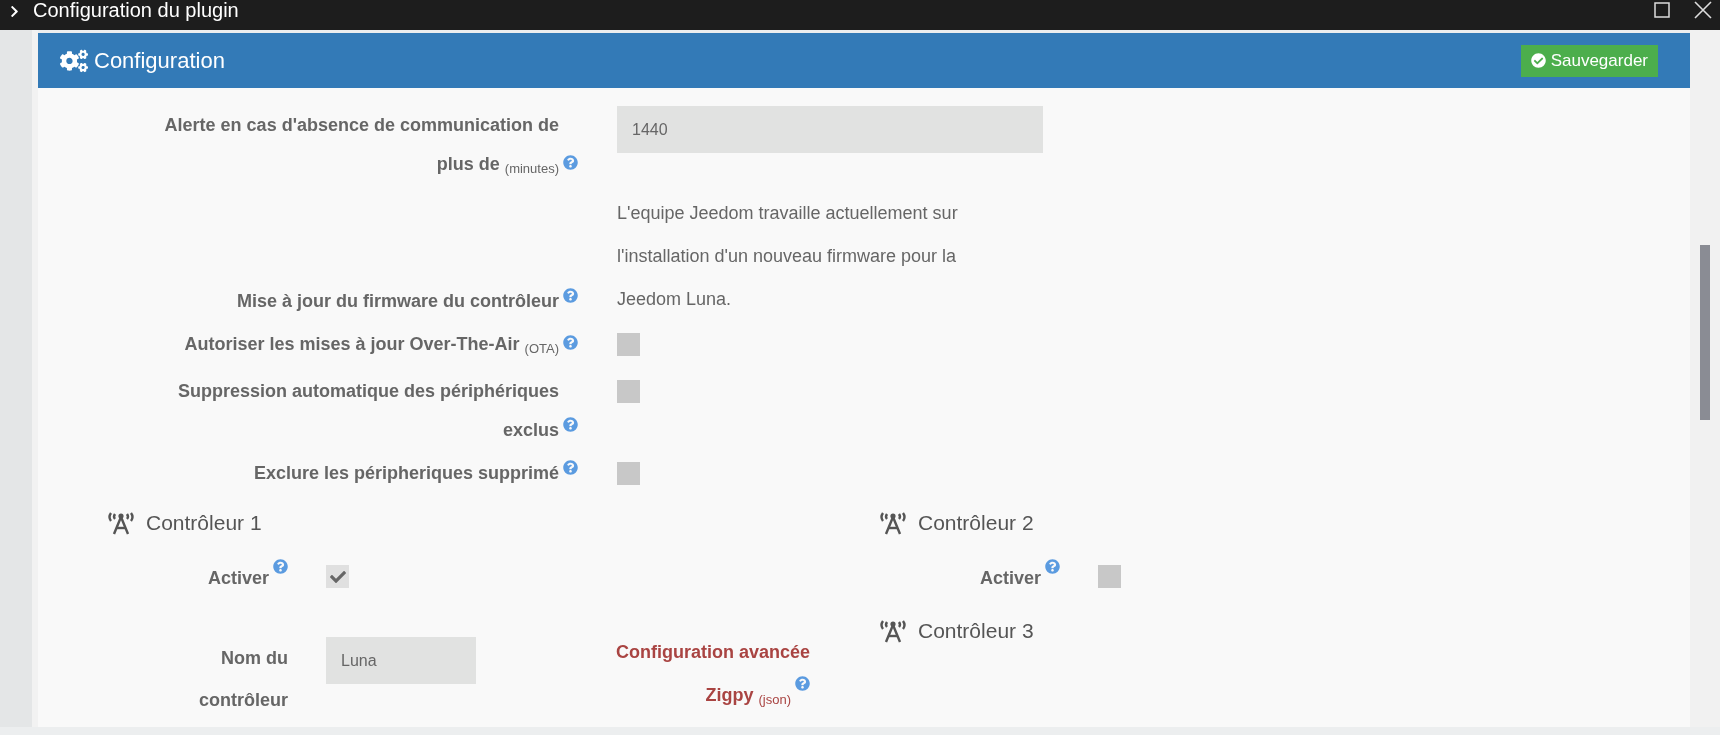  I want to click on input-field: Luna, so click(401, 660).